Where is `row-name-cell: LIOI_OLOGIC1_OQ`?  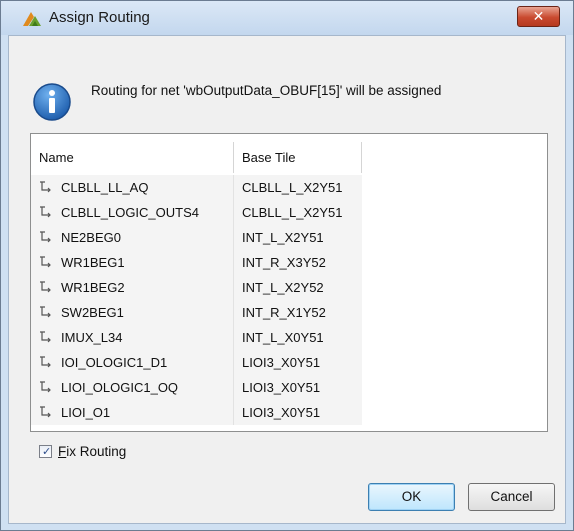 row-name-cell: LIOI_OLOGIC1_OQ is located at coordinates (132, 387).